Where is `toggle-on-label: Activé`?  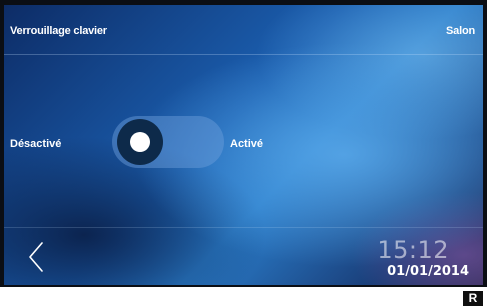
toggle-on-label: Activé is located at coordinates (247, 144).